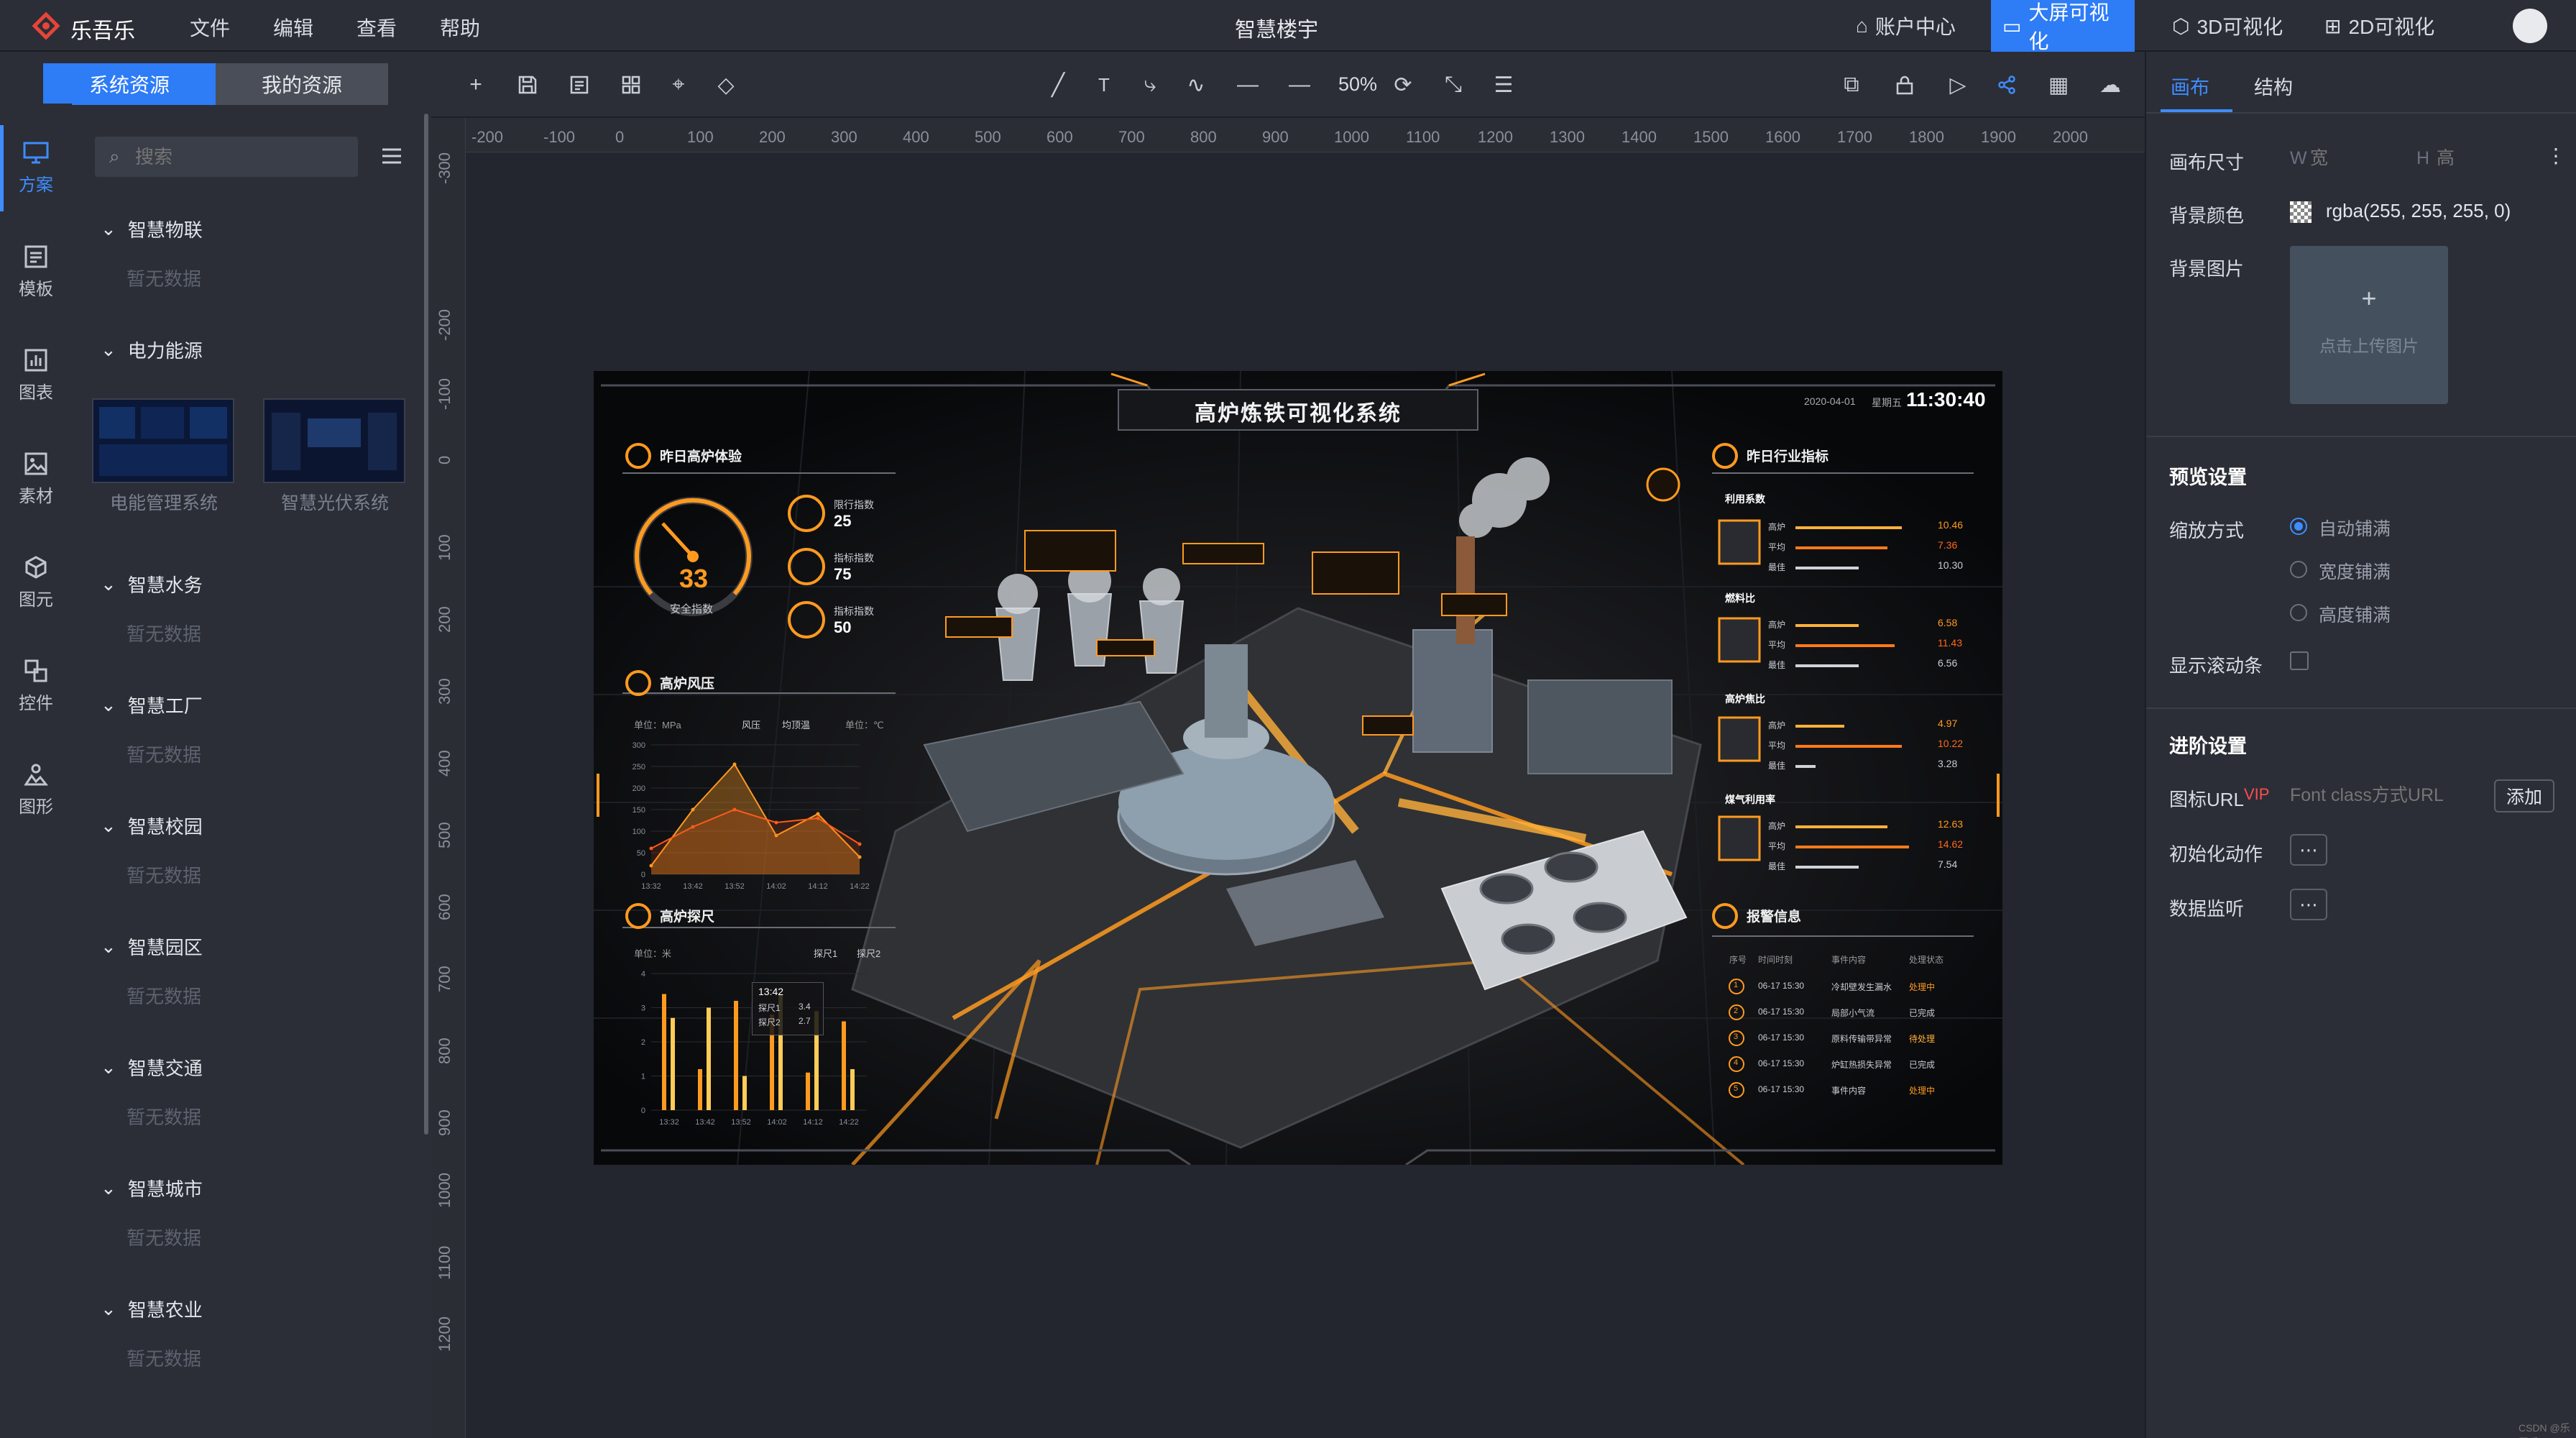 The image size is (2576, 1438). I want to click on menu-view: 查看, so click(376, 27).